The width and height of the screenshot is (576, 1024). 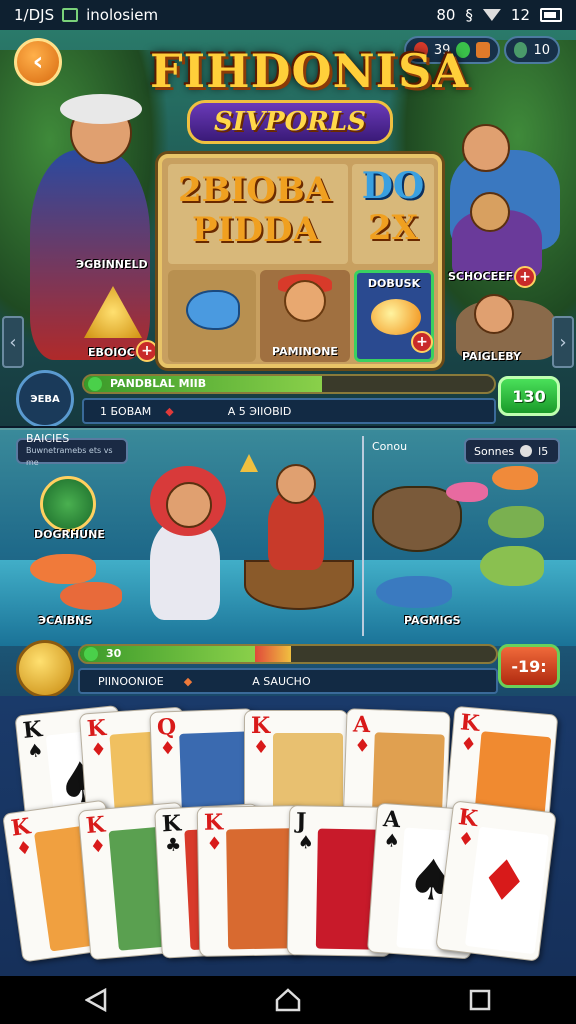 What do you see at coordinates (126, 411) in the screenshot?
I see `top-info-1: 1 БOBAM` at bounding box center [126, 411].